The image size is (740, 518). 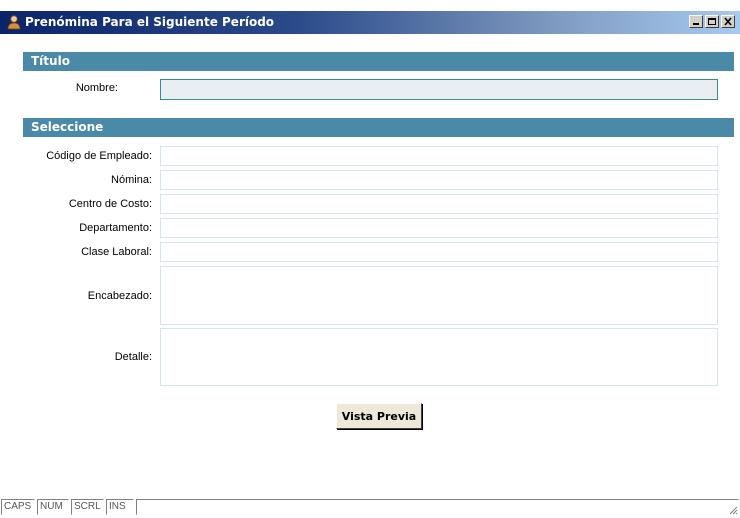 I want to click on window-title: Prenómina Para el Siguiente Período, so click(x=150, y=22).